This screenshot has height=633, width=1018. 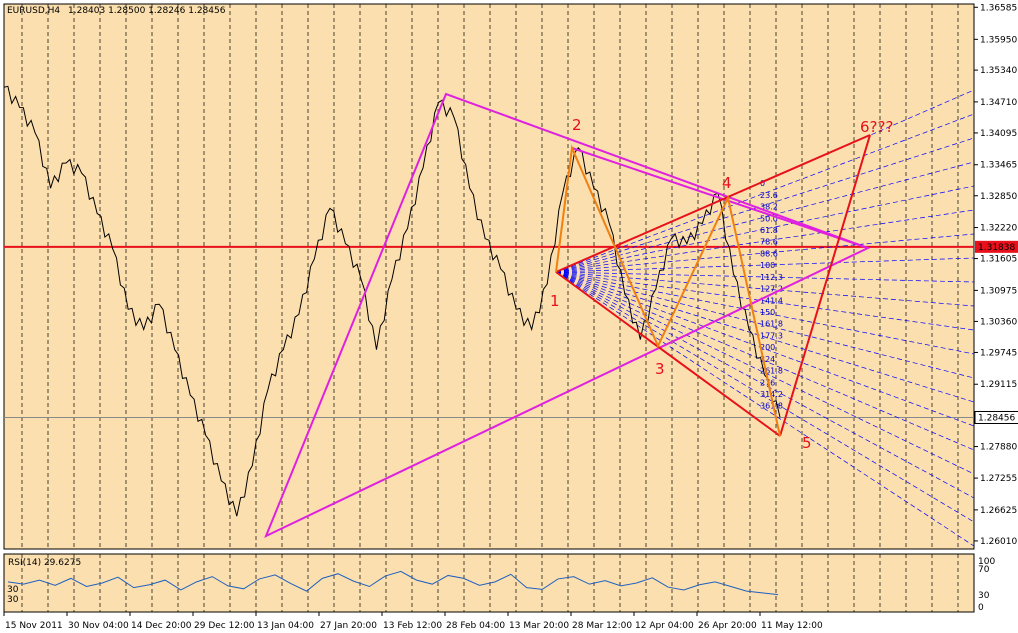 What do you see at coordinates (771, 406) in the screenshot?
I see `fib-level-label: 361.8` at bounding box center [771, 406].